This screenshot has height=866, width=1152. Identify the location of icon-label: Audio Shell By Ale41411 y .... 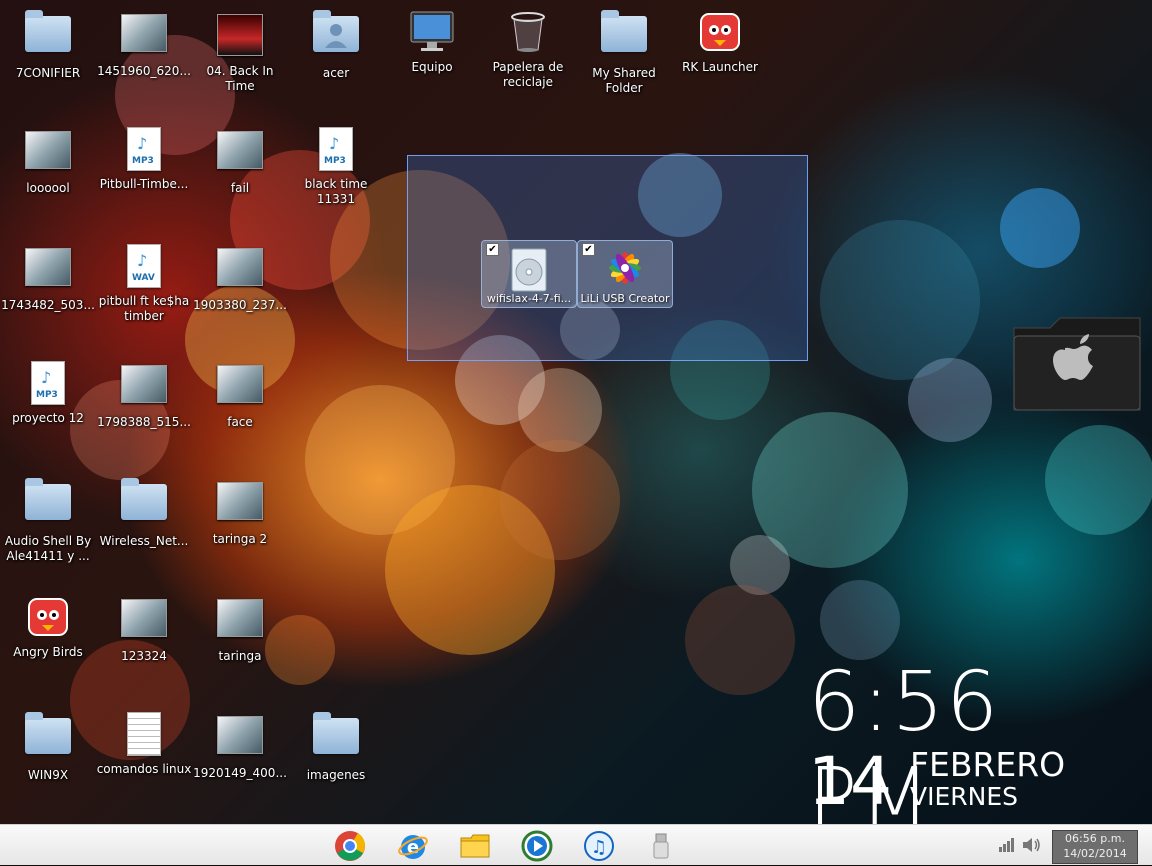
(48, 548).